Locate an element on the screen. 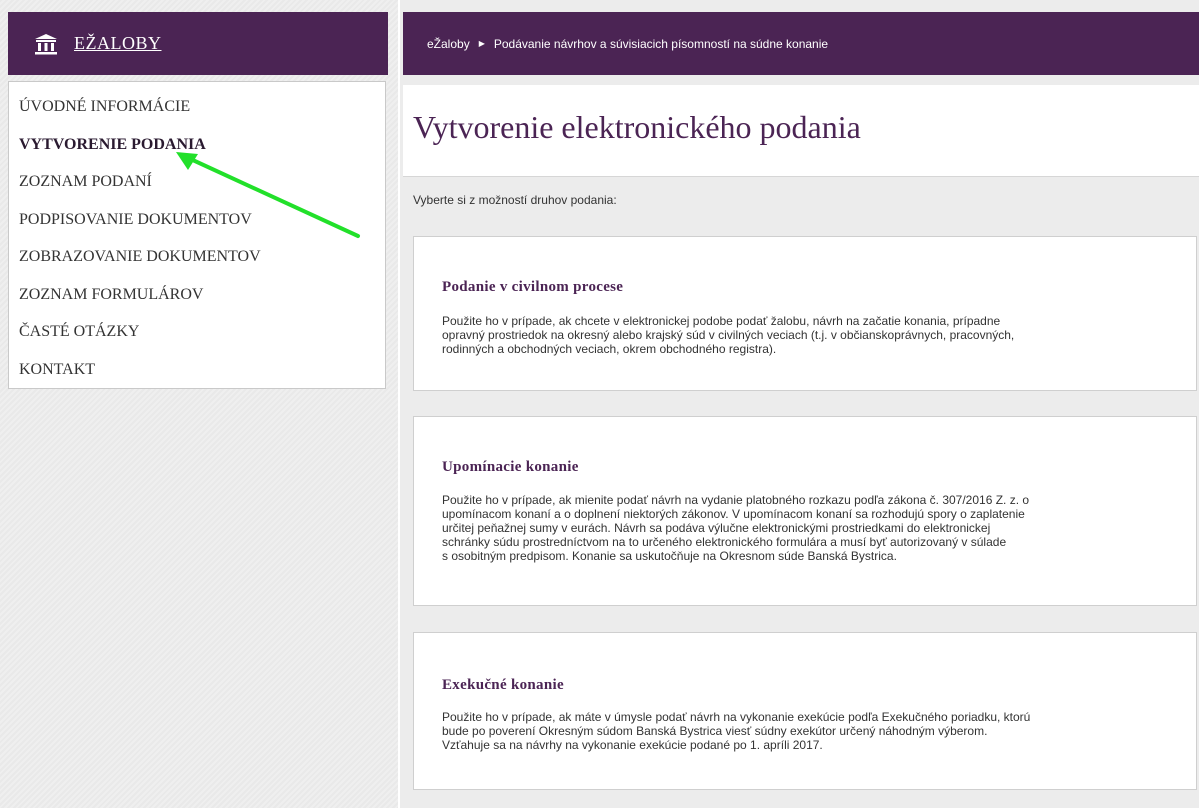  sidebar-item-caste-otazky: ČASTÉ OTÁZKY is located at coordinates (197, 332).